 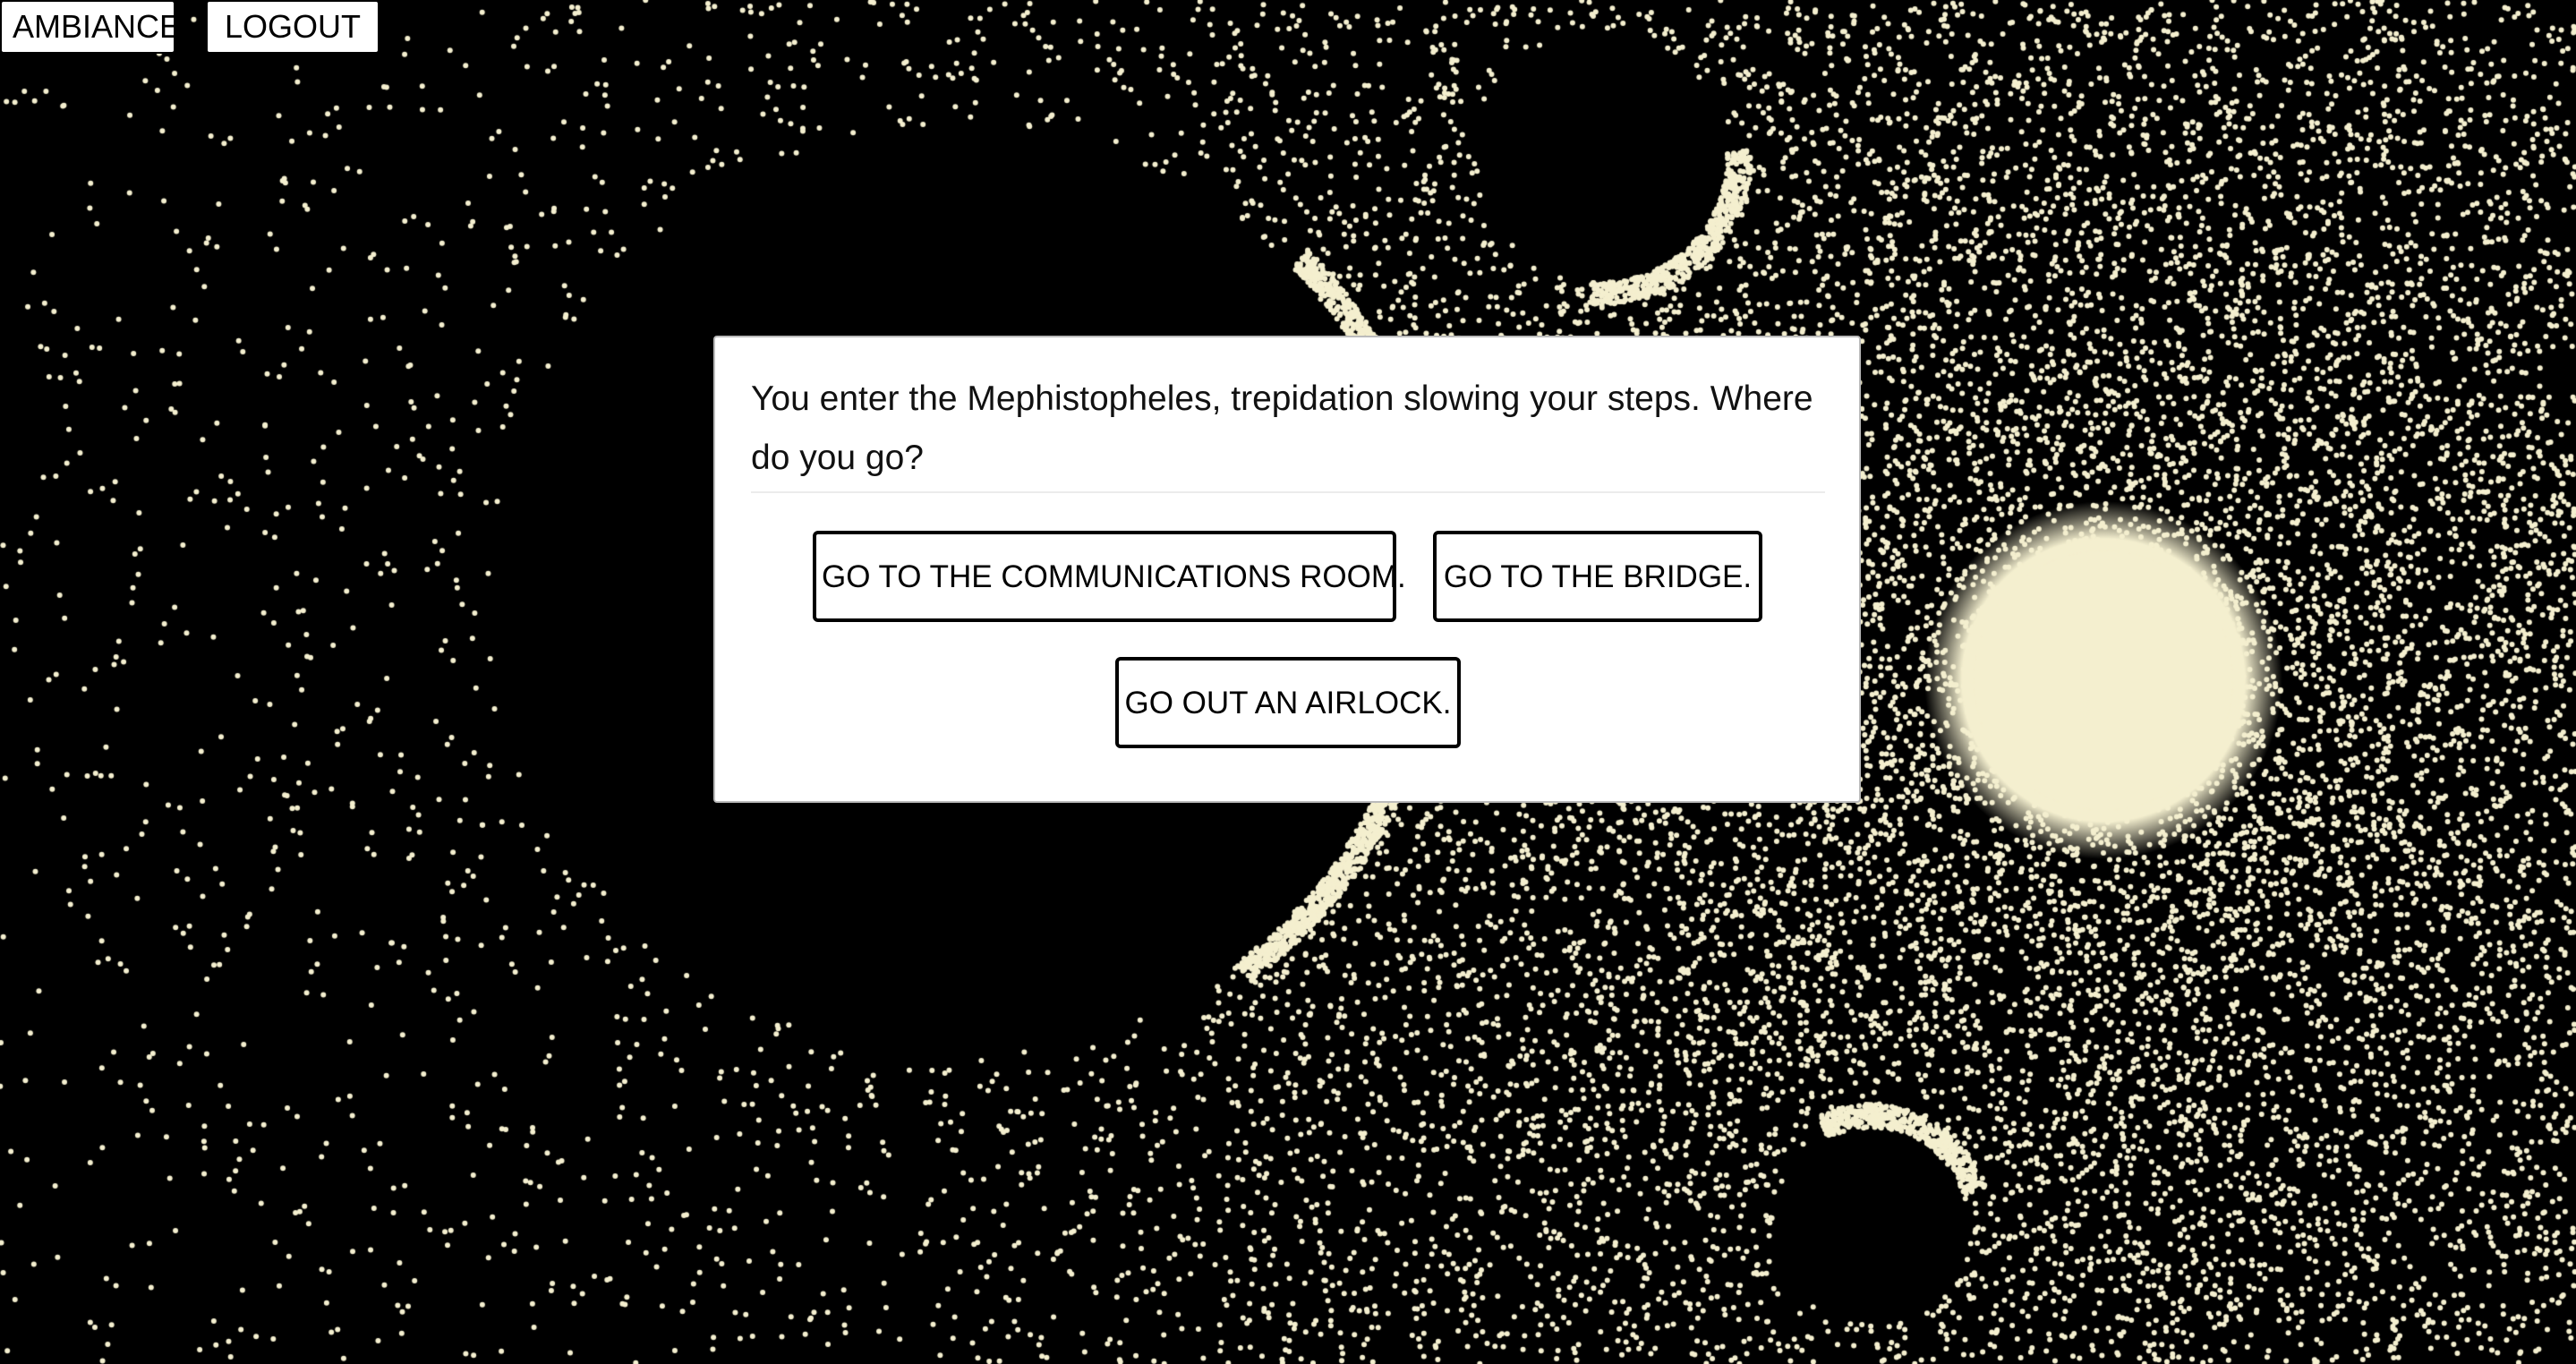 What do you see at coordinates (293, 27) in the screenshot?
I see `logout-button: LOGOUT` at bounding box center [293, 27].